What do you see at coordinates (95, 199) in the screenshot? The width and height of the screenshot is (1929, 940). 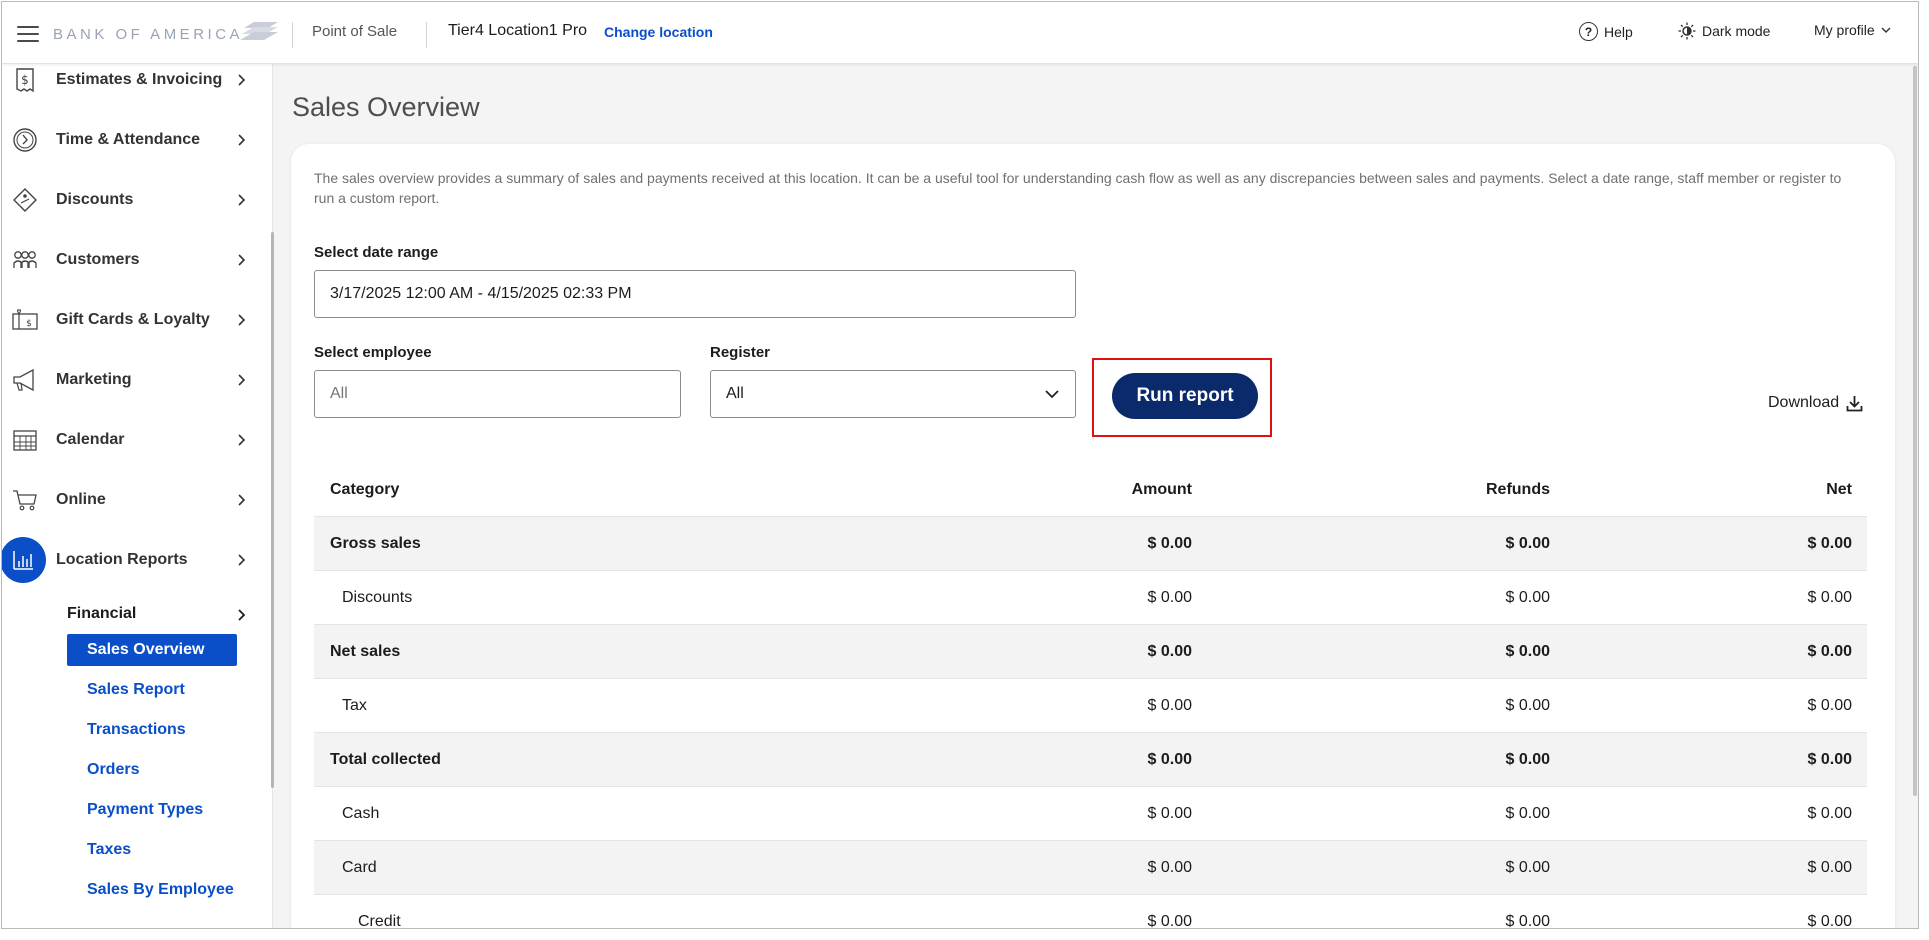 I see `sidebar-item-label: Discounts` at bounding box center [95, 199].